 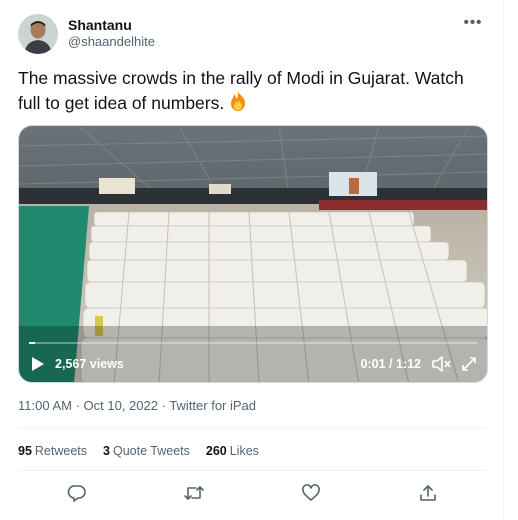 I want to click on tweet-source: Twitter for iPad, so click(x=212, y=405).